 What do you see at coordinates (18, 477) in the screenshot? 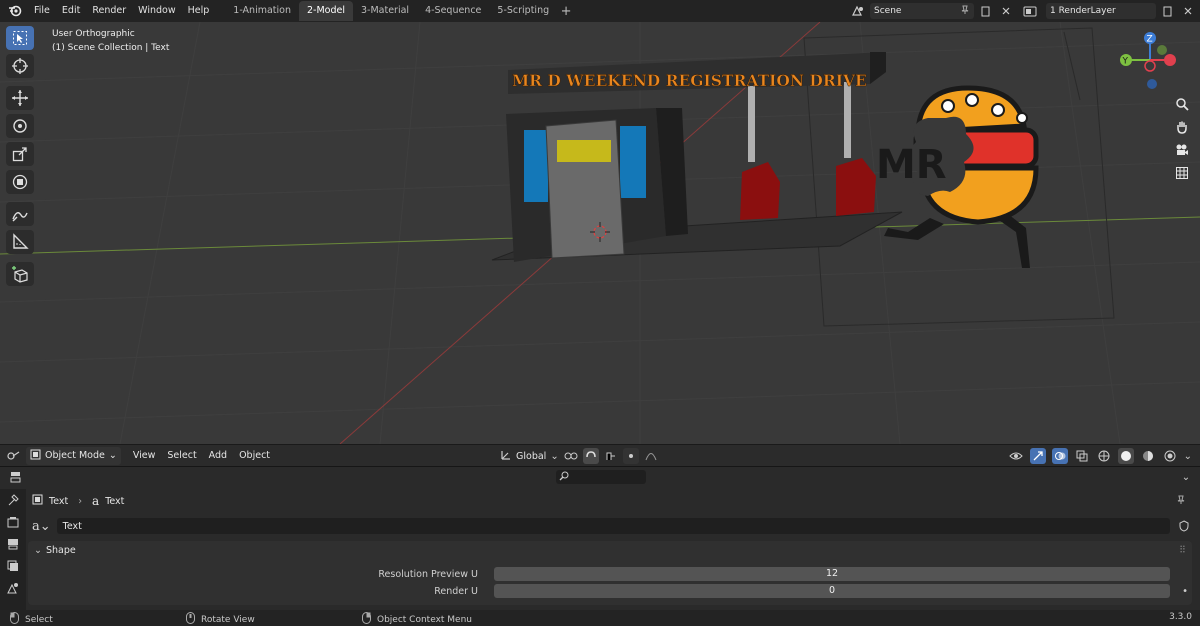
I see `properties-editor-type-icon` at bounding box center [18, 477].